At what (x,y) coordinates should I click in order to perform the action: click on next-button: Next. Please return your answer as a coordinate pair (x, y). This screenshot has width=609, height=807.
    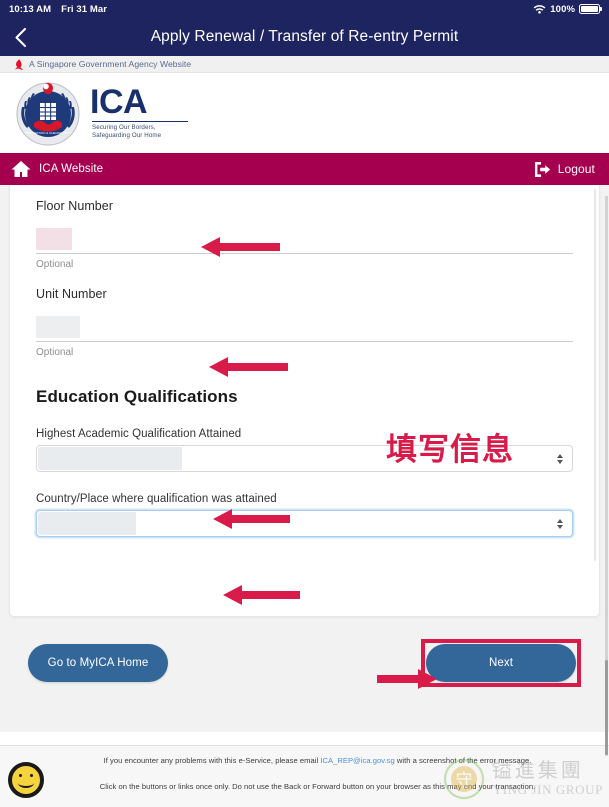
    Looking at the image, I should click on (501, 663).